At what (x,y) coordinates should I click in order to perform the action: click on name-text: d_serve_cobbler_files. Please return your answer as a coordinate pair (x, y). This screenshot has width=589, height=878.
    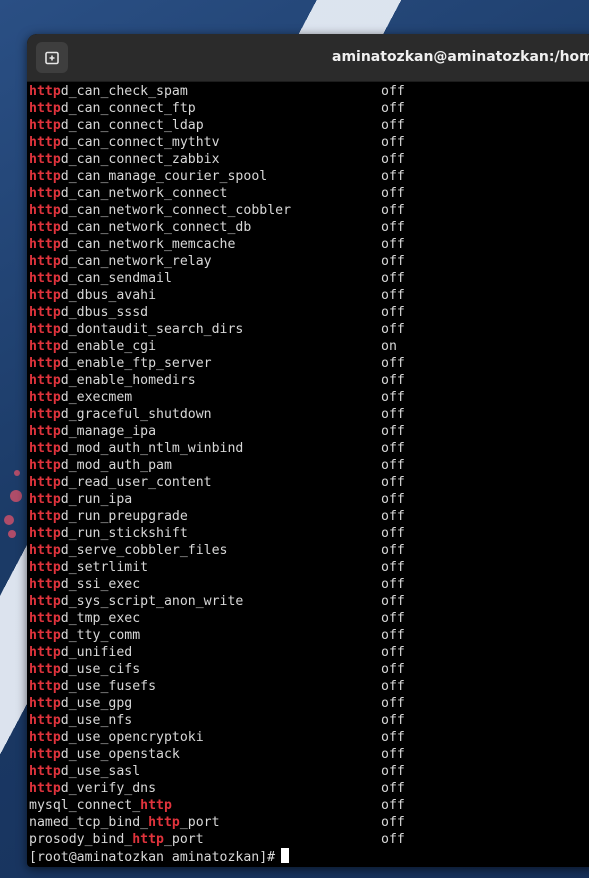
    Looking at the image, I should click on (144, 550).